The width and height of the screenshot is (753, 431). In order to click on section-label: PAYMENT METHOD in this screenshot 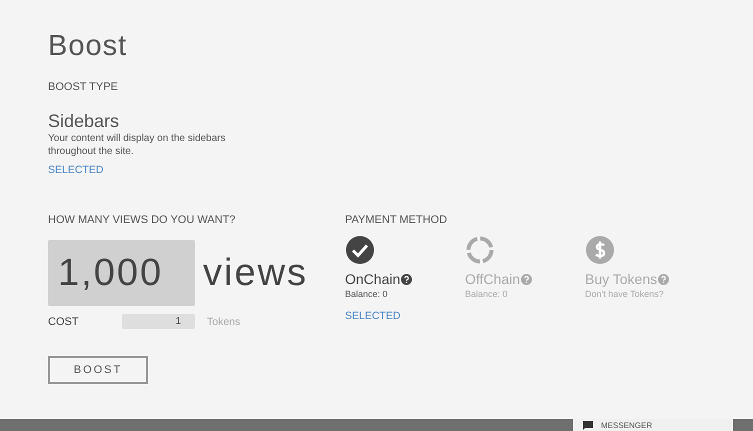, I will do `click(396, 220)`.